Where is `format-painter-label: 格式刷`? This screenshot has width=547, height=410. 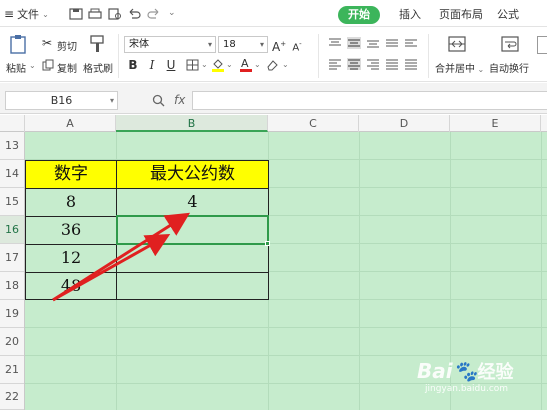
format-painter-label: 格式刷 is located at coordinates (98, 67).